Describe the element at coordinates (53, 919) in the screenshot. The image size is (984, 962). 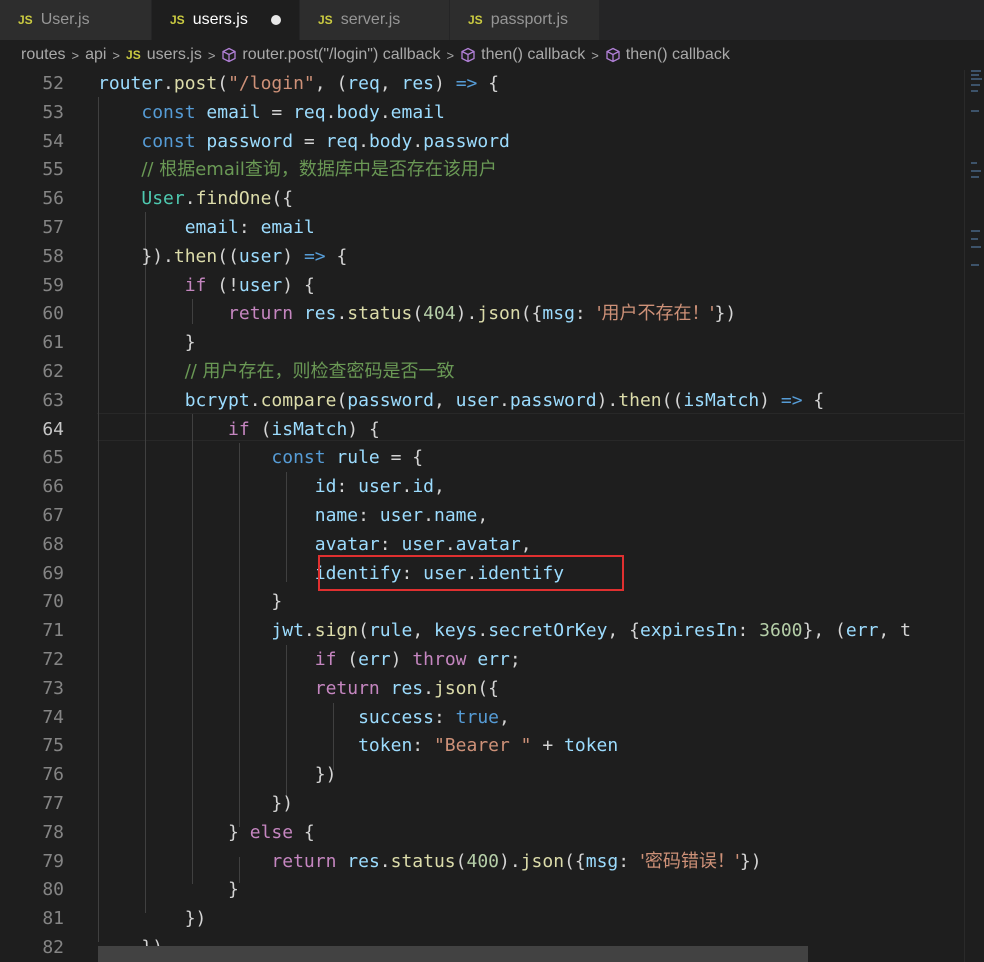
I see `line-number: 81` at that location.